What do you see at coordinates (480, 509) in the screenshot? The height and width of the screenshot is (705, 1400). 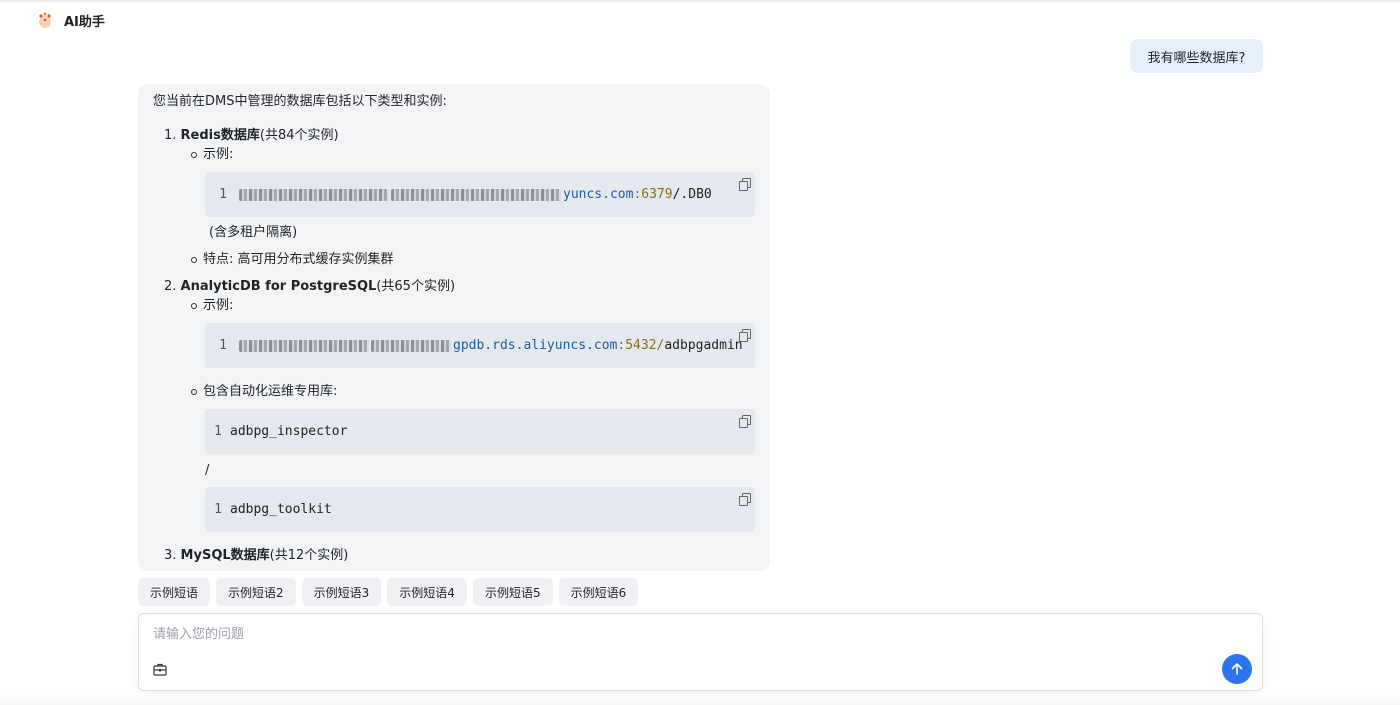 I see `code-block-toolkit: 1 adbpg_toolkit` at bounding box center [480, 509].